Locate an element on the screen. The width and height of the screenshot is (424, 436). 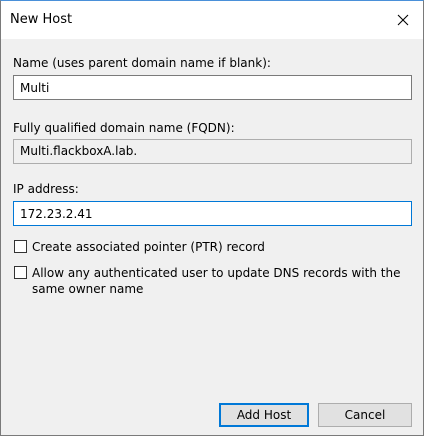
auth-update-checkbox is located at coordinates (20, 272).